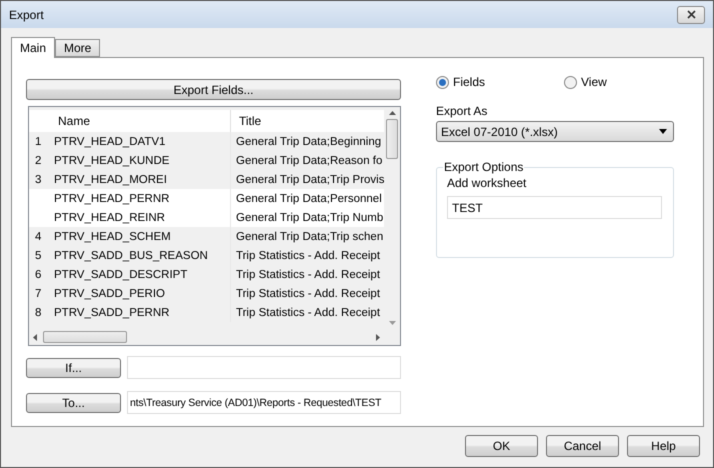 The width and height of the screenshot is (714, 468). Describe the element at coordinates (206, 217) in the screenshot. I see `table-row: PTRV_HEAD_REINR General Trip Data;Trip Numb` at that location.